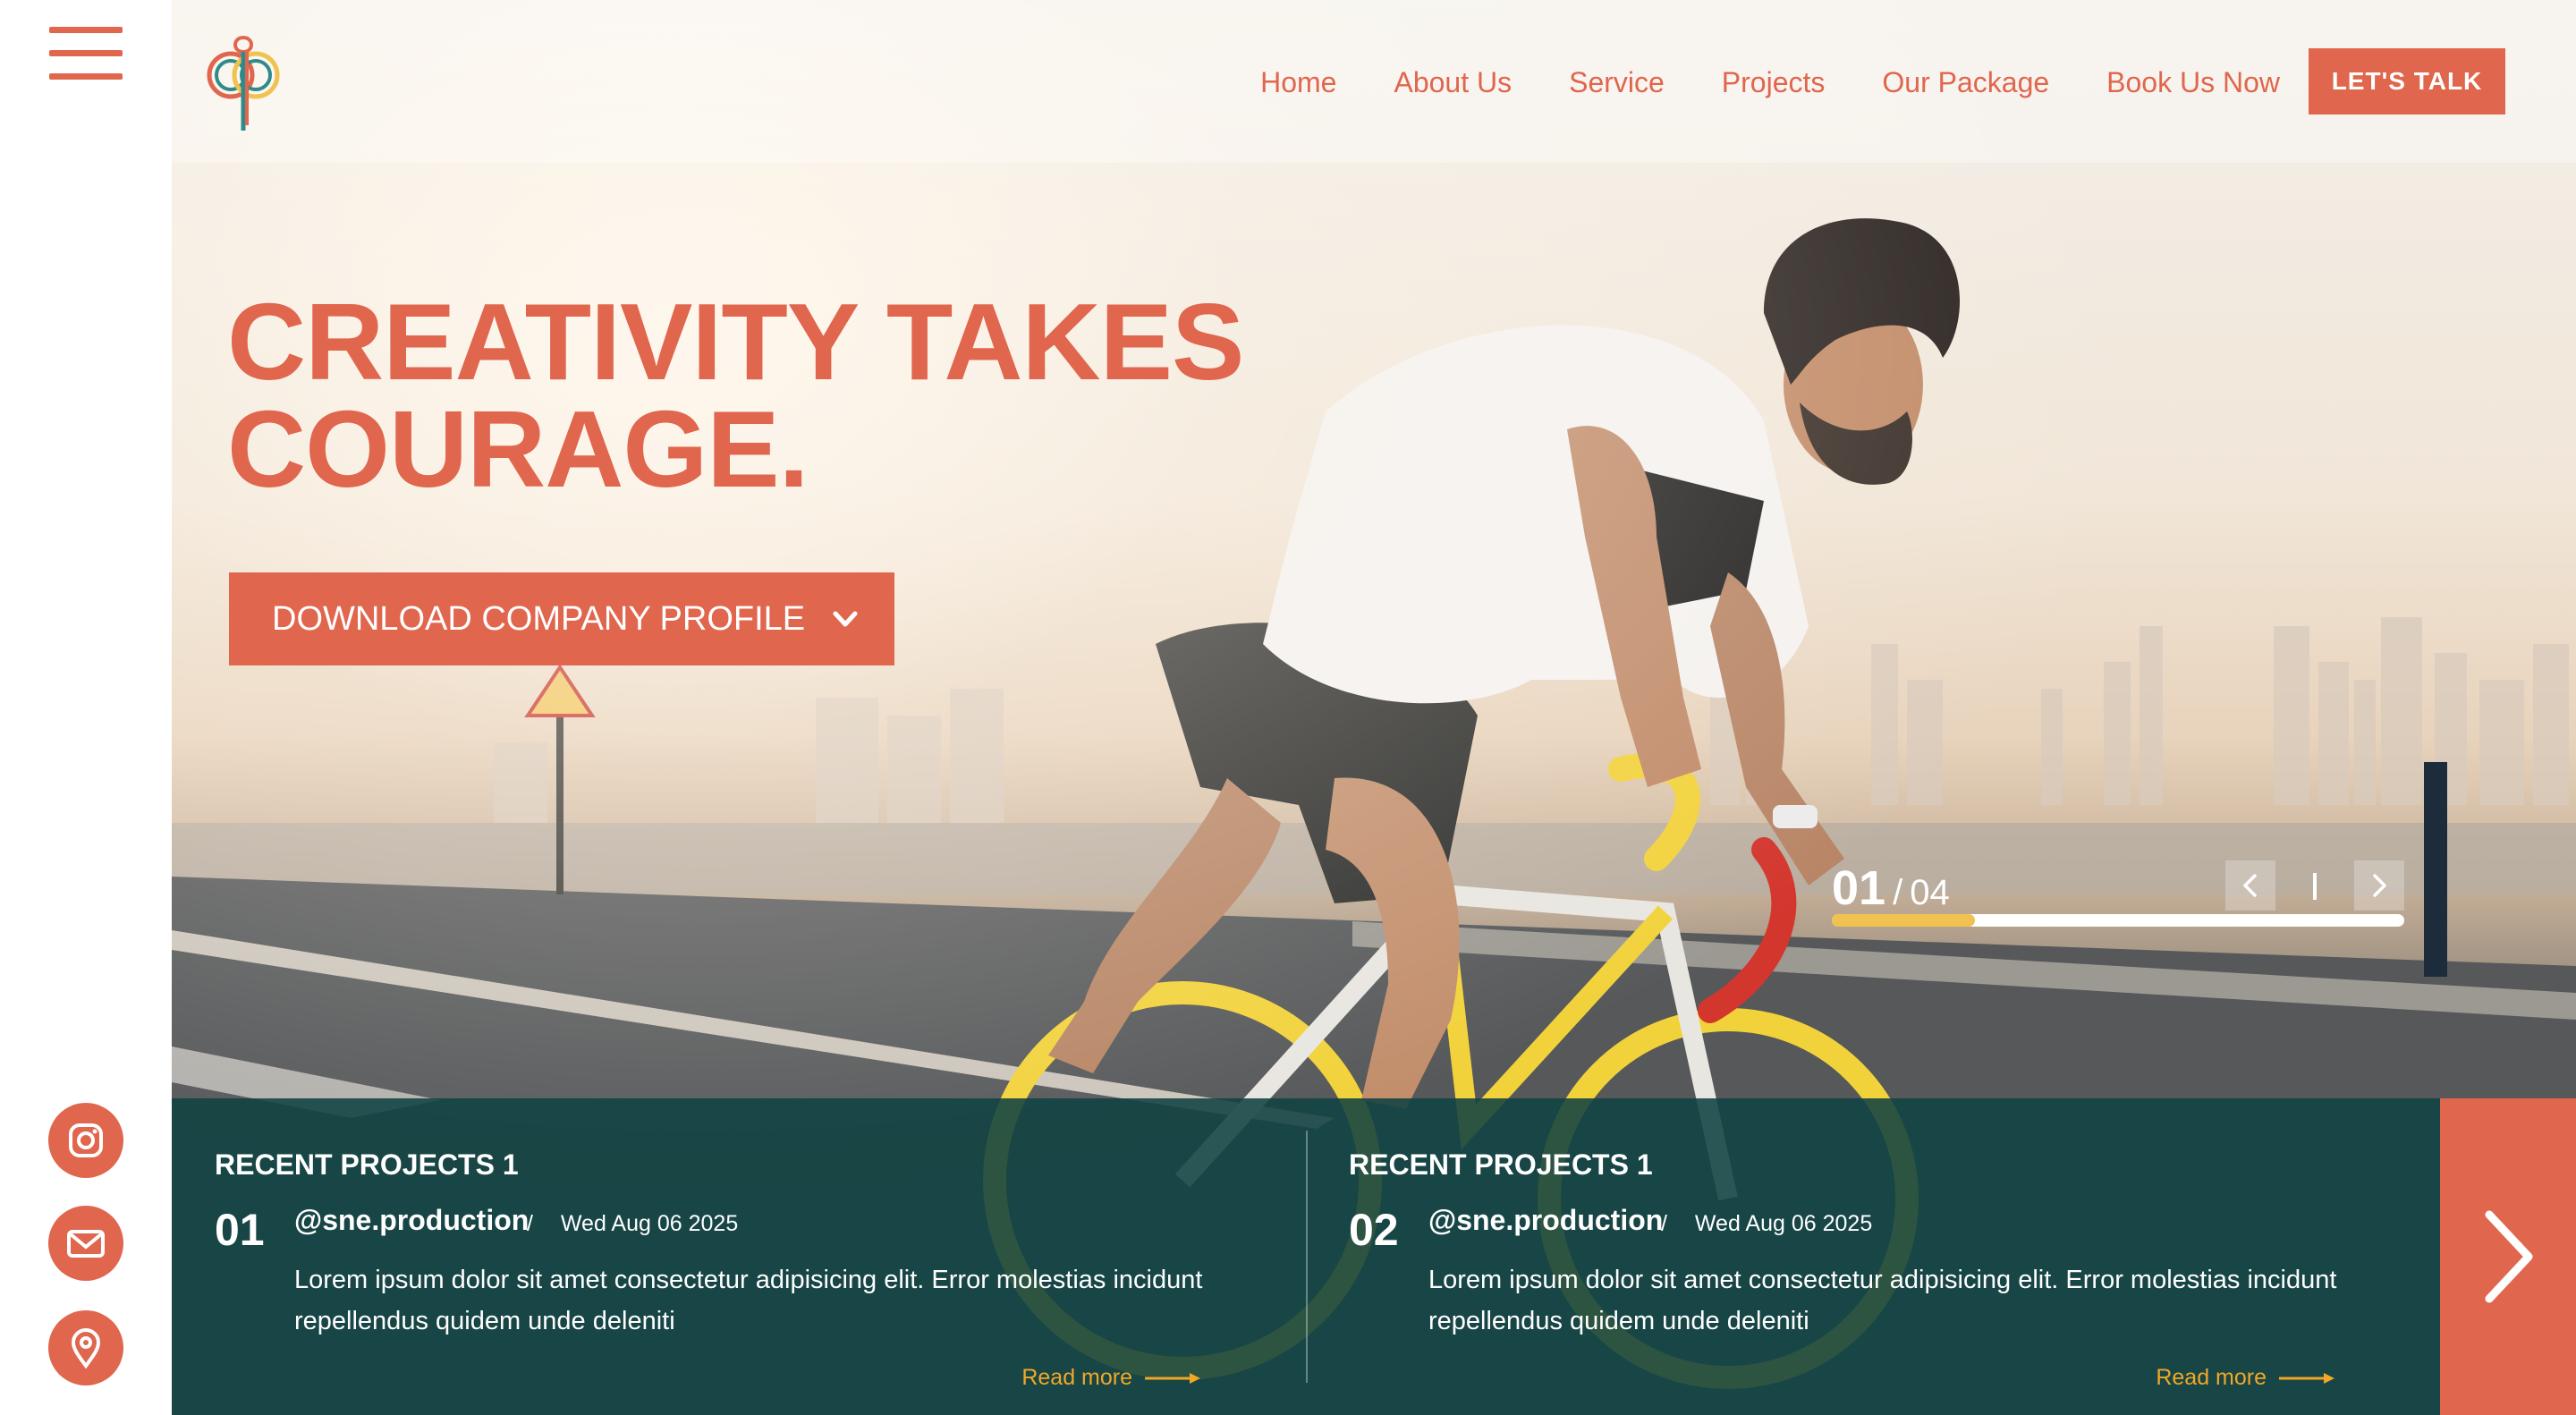 This screenshot has width=2576, height=1415. What do you see at coordinates (1298, 82) in the screenshot?
I see `nav-home: Home` at bounding box center [1298, 82].